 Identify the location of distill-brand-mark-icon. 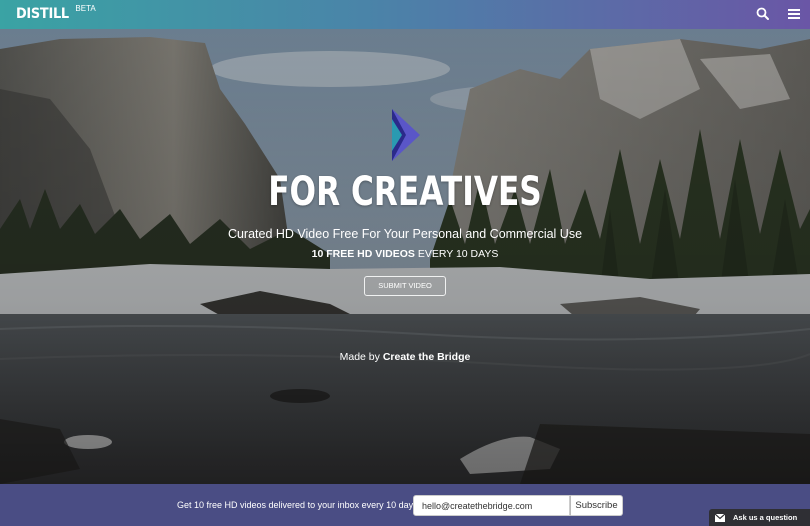
(406, 135).